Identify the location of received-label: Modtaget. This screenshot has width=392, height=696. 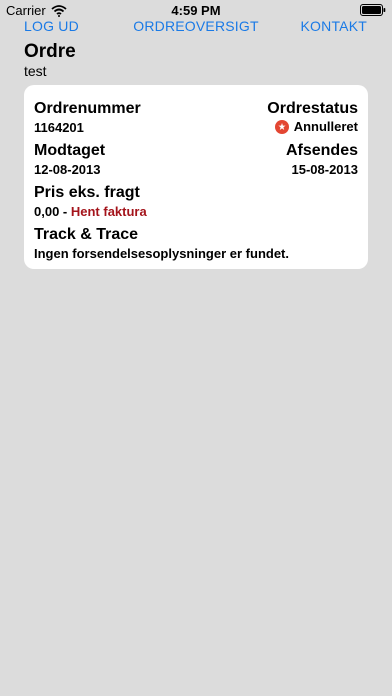
(70, 150).